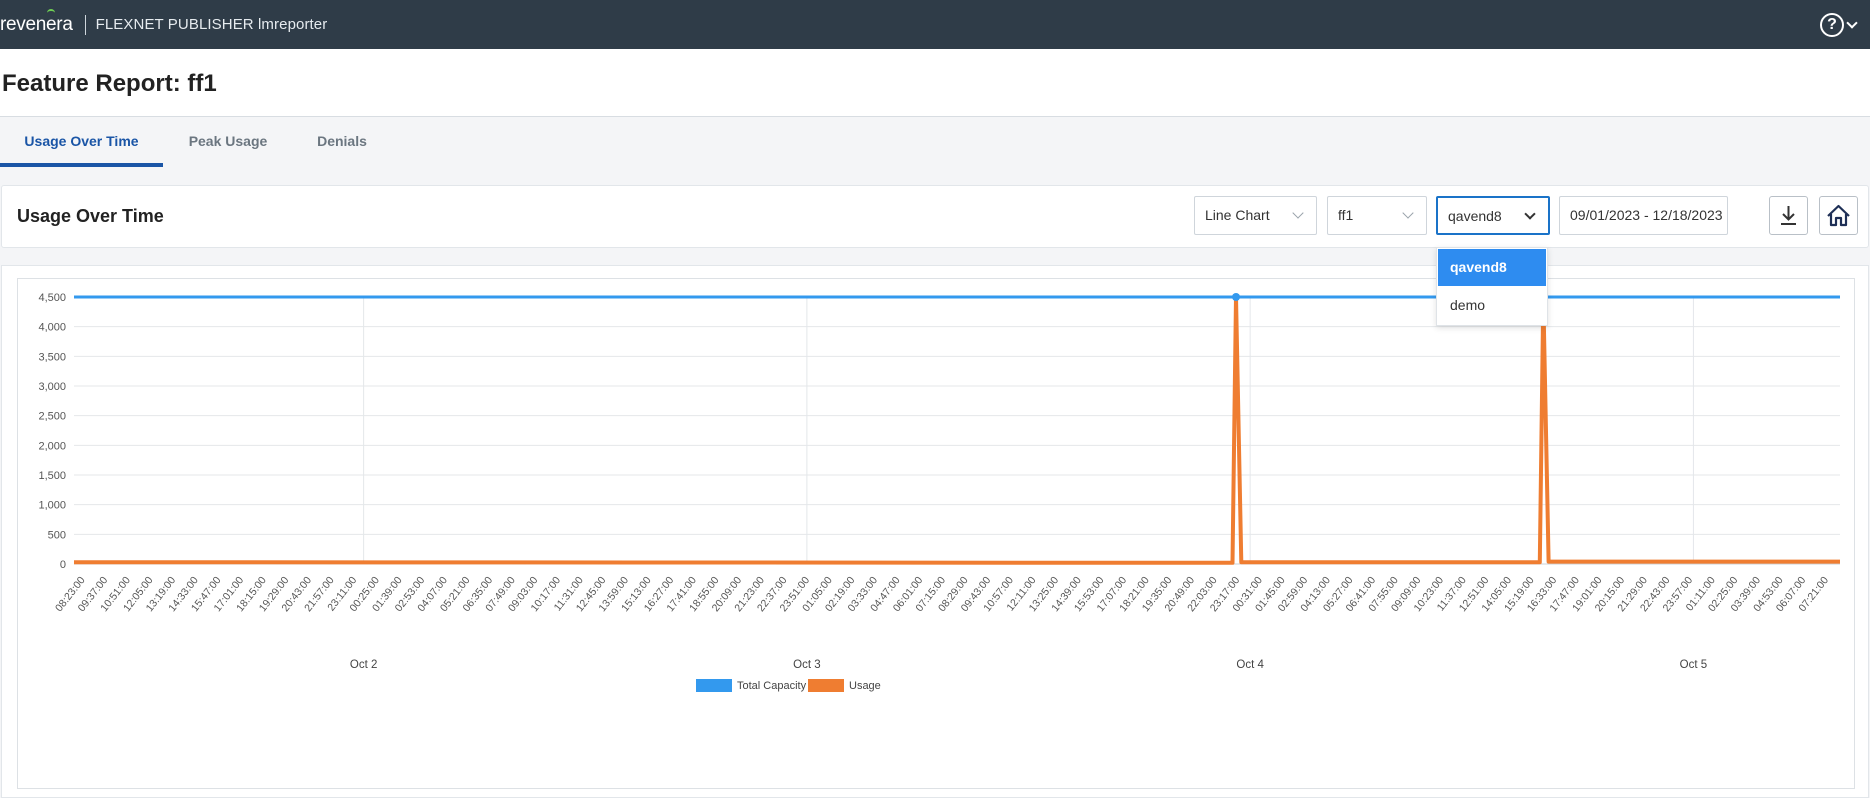  What do you see at coordinates (1475, 216) in the screenshot?
I see `vendor-value: qavend8` at bounding box center [1475, 216].